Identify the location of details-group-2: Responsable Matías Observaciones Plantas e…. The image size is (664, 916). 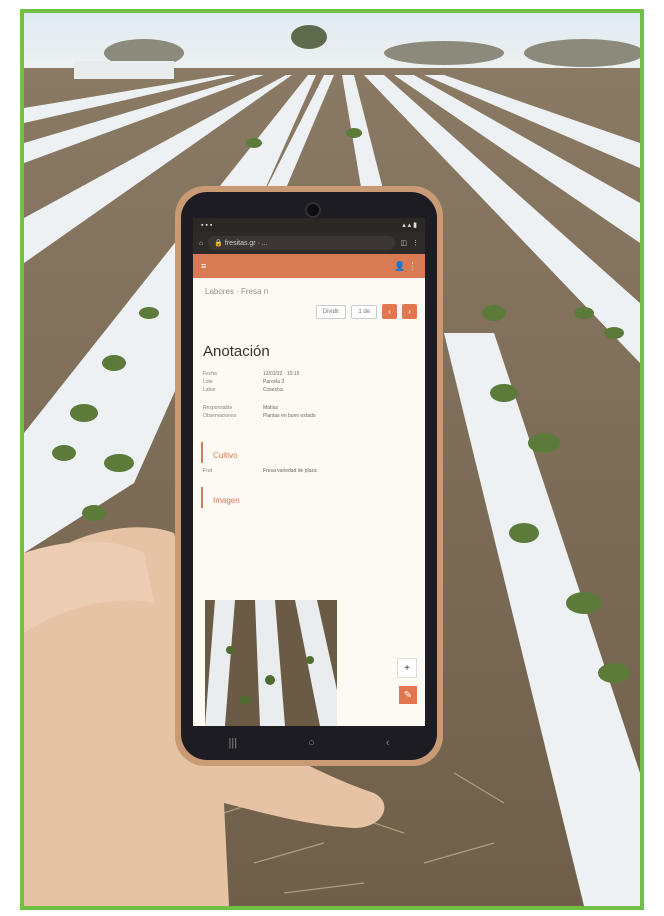
(309, 412).